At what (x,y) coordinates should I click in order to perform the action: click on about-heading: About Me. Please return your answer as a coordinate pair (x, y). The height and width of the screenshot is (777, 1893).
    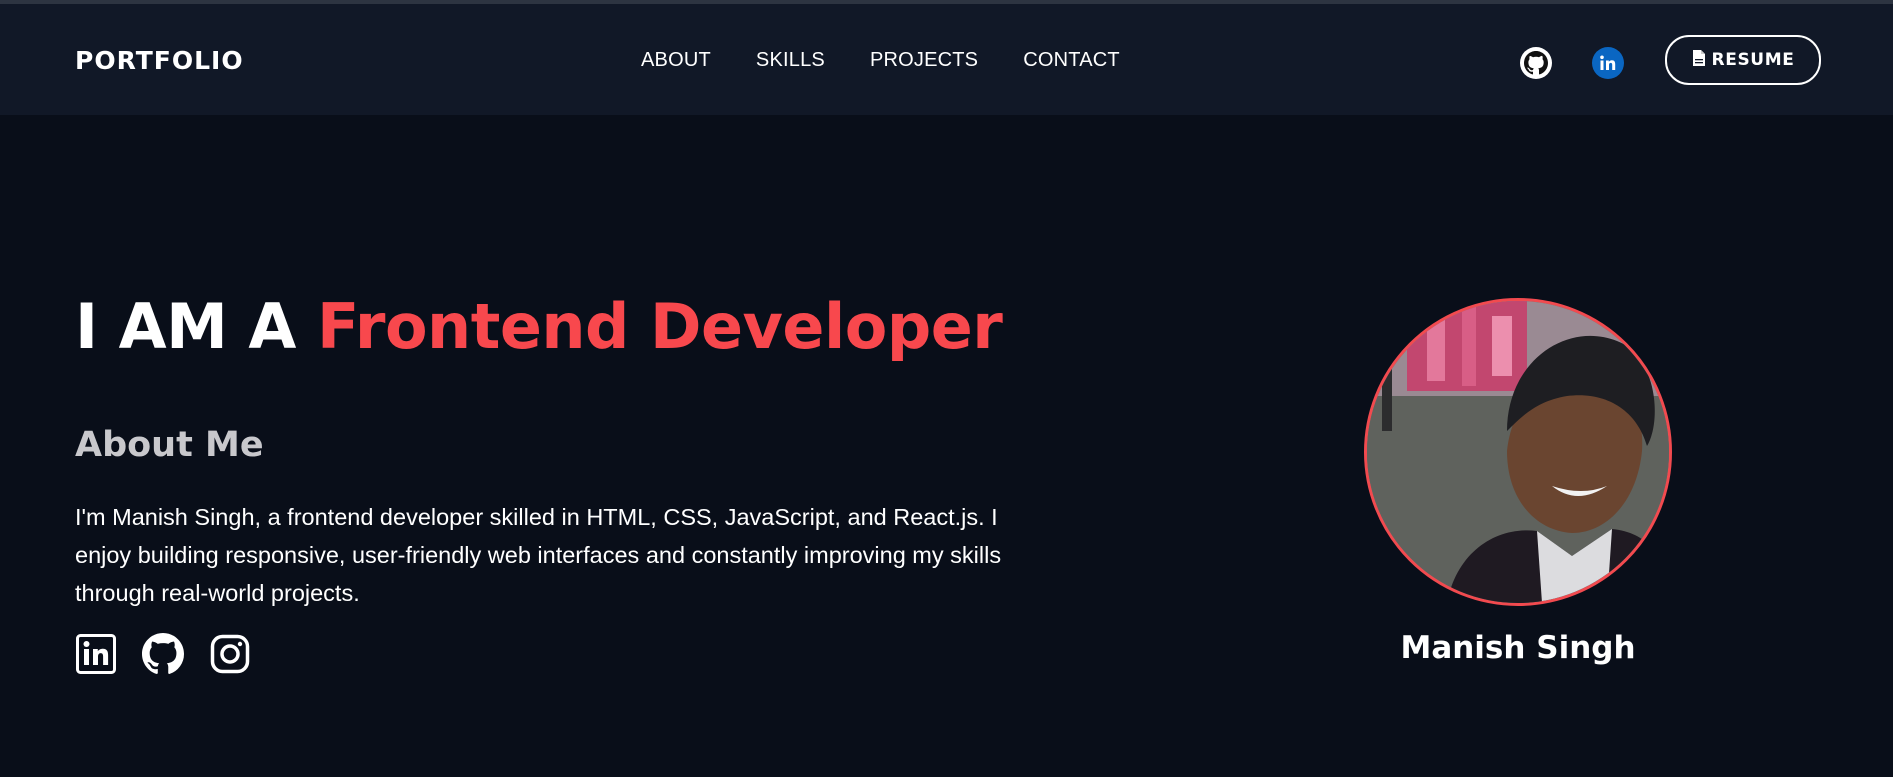
    Looking at the image, I should click on (169, 445).